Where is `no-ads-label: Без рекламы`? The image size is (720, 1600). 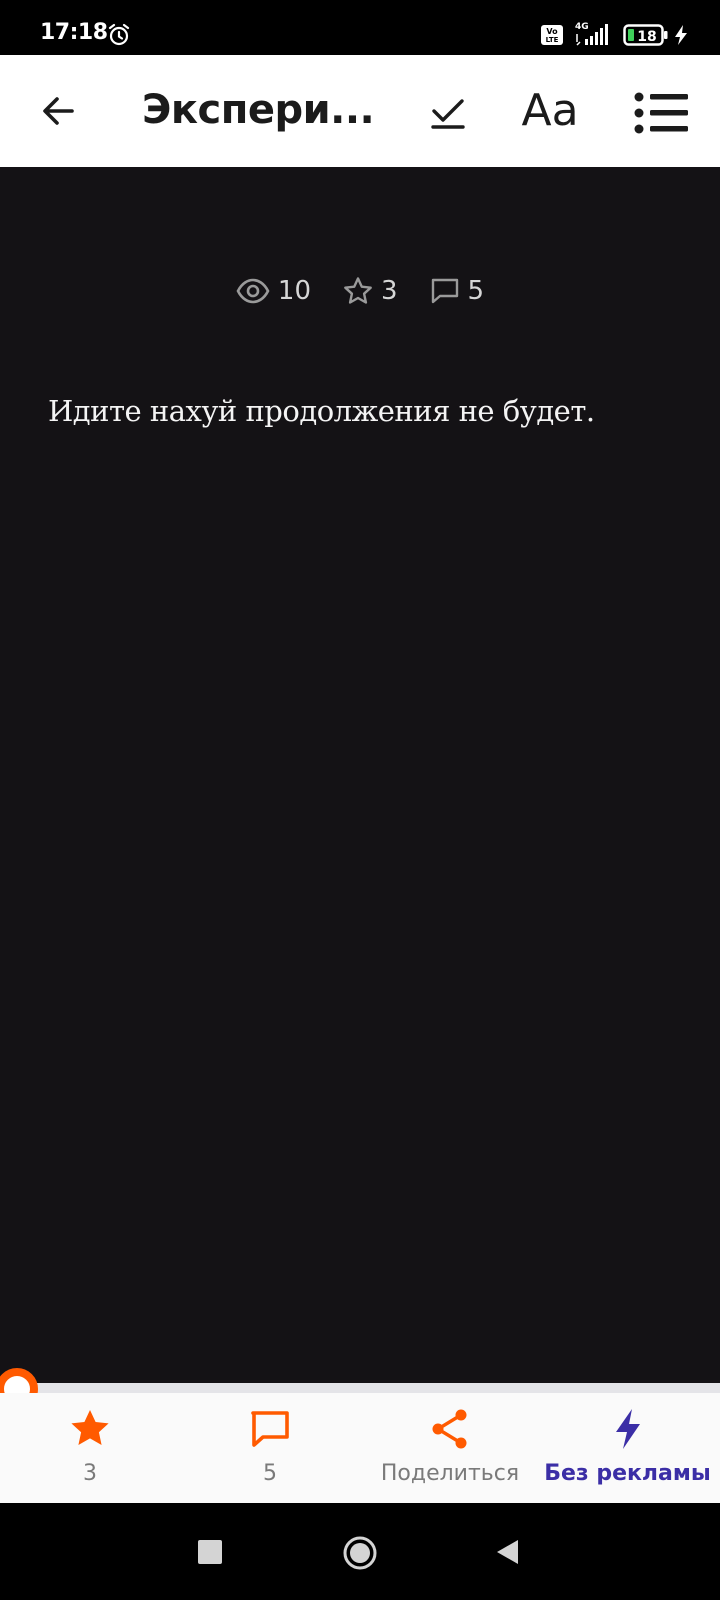
no-ads-label: Без рекламы is located at coordinates (627, 1473).